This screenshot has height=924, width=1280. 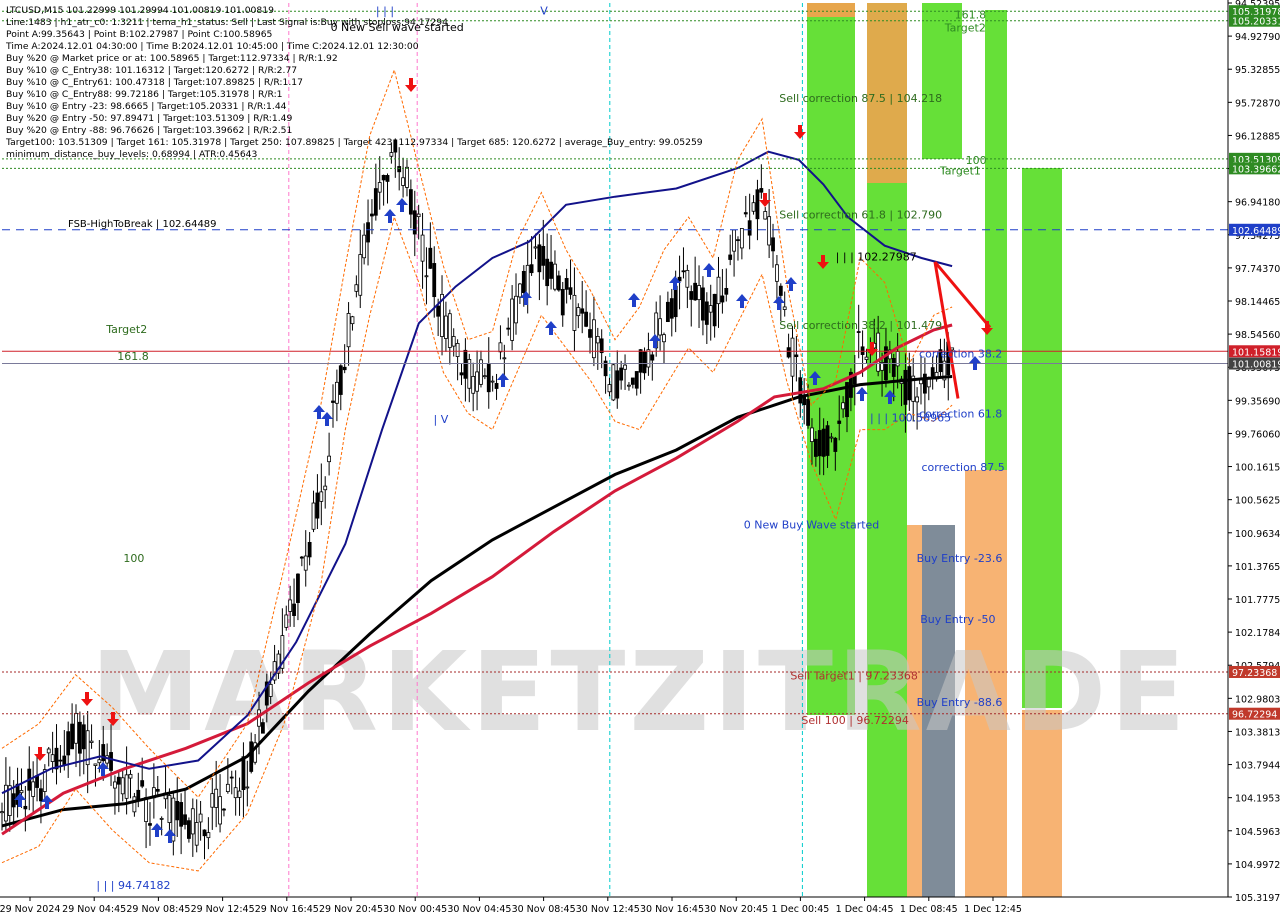 I want to click on chart-annotation: Sell 100 | 96.72294, so click(x=855, y=720).